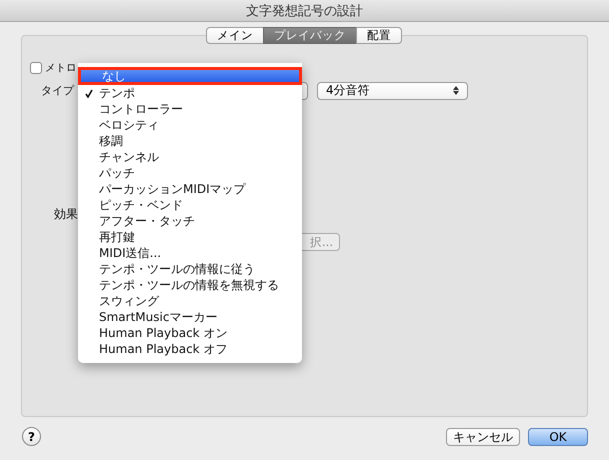  What do you see at coordinates (190, 157) in the screenshot?
I see `menu-item: チャンネル` at bounding box center [190, 157].